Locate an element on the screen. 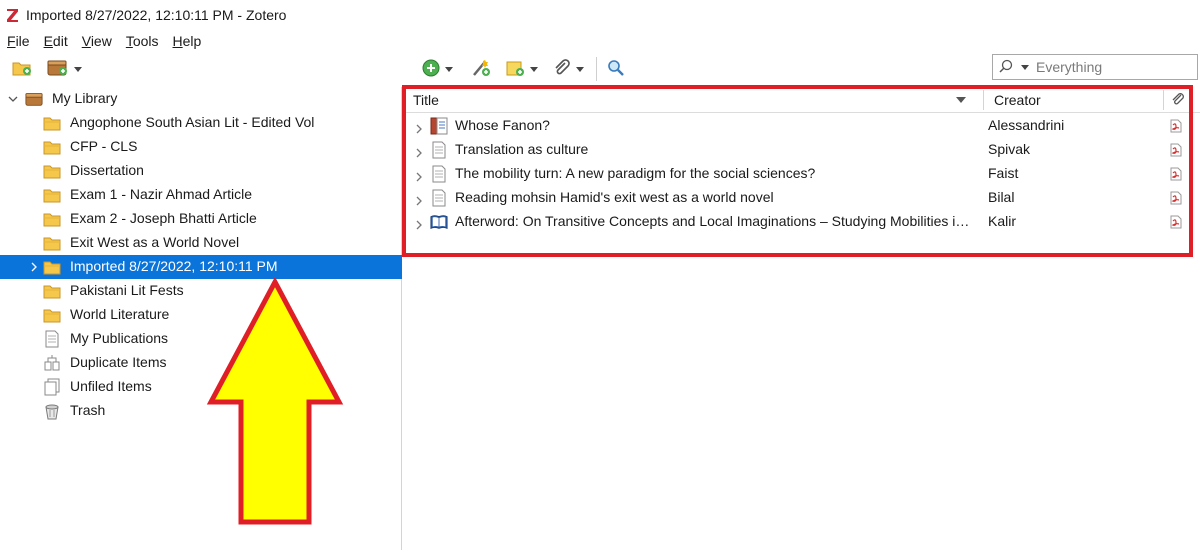 The width and height of the screenshot is (1200, 550). trash-icon is located at coordinates (52, 411).